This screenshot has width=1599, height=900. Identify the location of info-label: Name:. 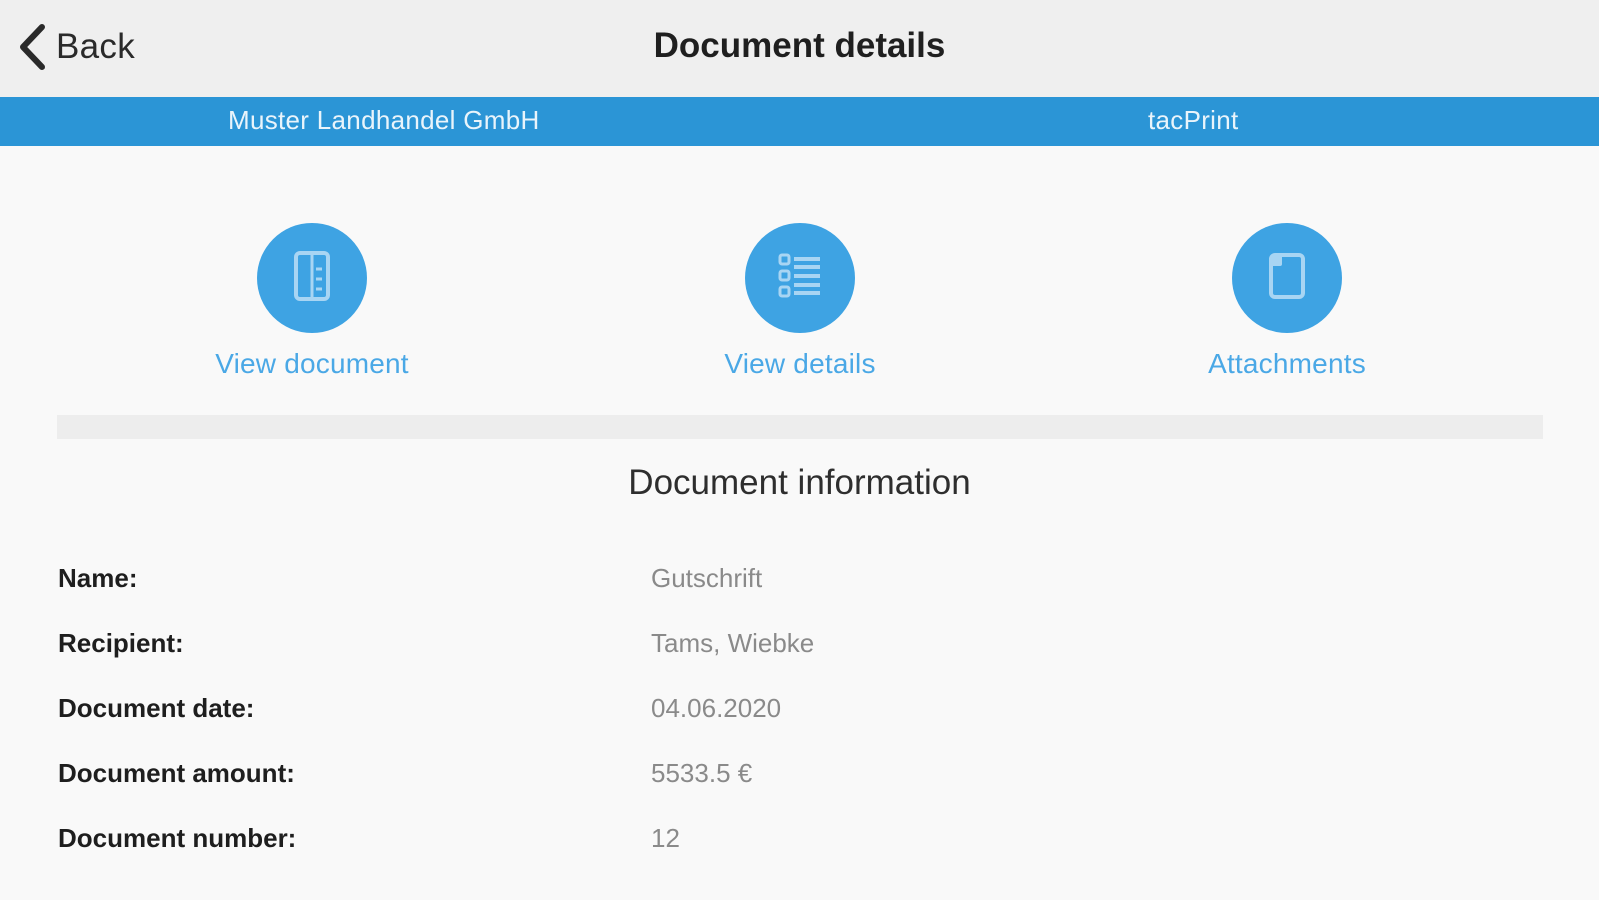
(98, 578).